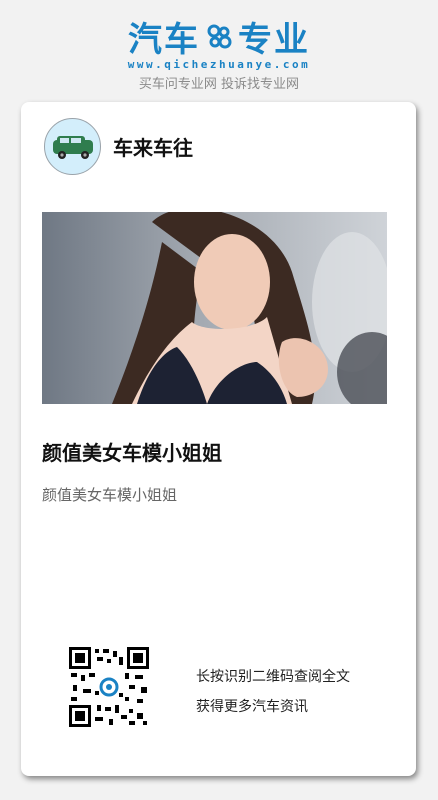 This screenshot has height=800, width=438. I want to click on qr-hint-line2: 获得更多汽车资讯, so click(252, 707).